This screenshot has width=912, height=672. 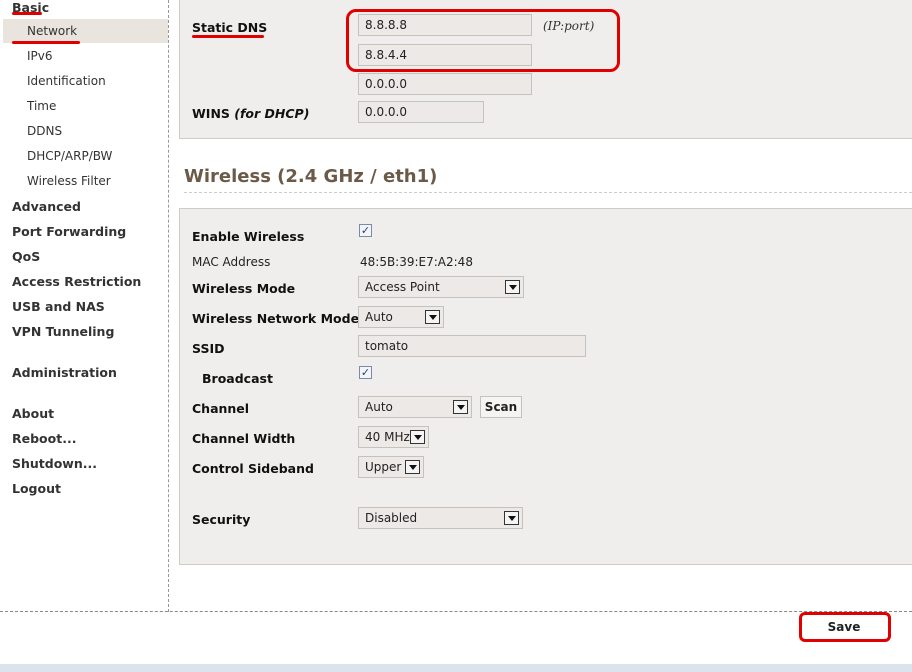 What do you see at coordinates (401, 317) in the screenshot?
I see `wireless-network-mode-select: Auto` at bounding box center [401, 317].